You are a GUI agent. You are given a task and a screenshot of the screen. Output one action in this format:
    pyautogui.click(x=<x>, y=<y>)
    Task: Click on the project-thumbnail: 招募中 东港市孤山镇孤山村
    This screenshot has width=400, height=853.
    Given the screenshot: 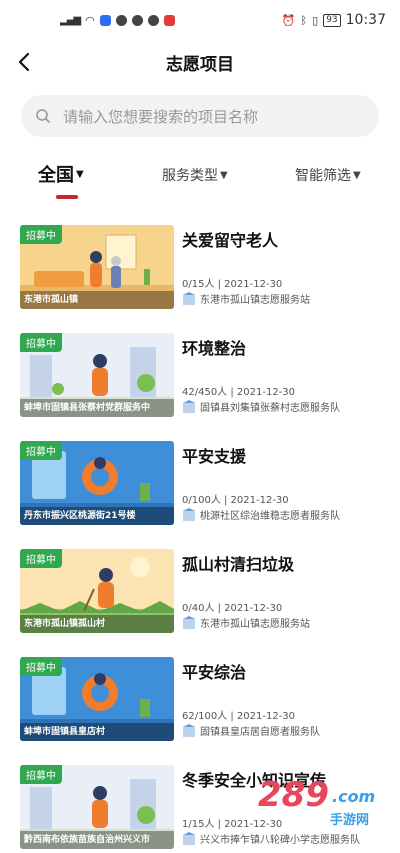 What is the action you would take?
    pyautogui.click(x=97, y=591)
    